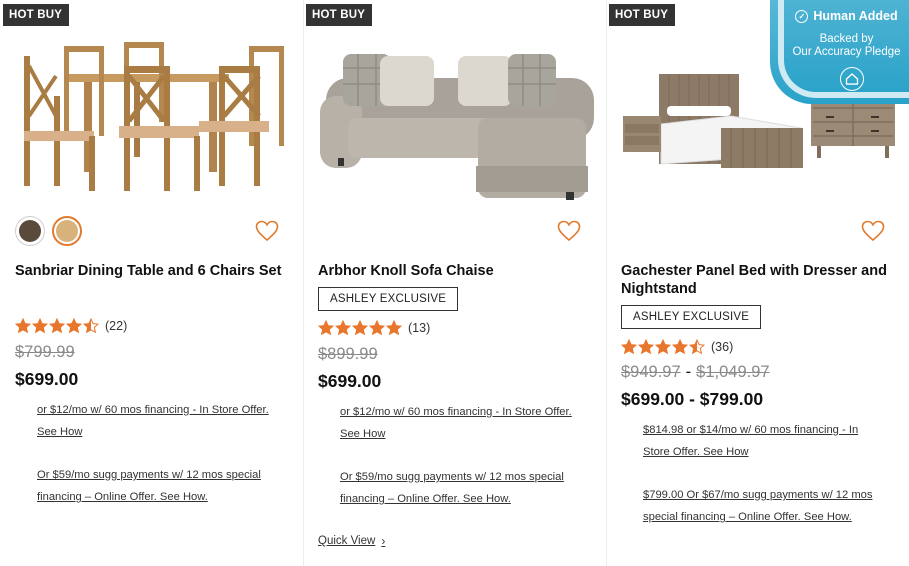 The width and height of the screenshot is (909, 566). Describe the element at coordinates (383, 541) in the screenshot. I see `chevron-right-icon: ›` at that location.